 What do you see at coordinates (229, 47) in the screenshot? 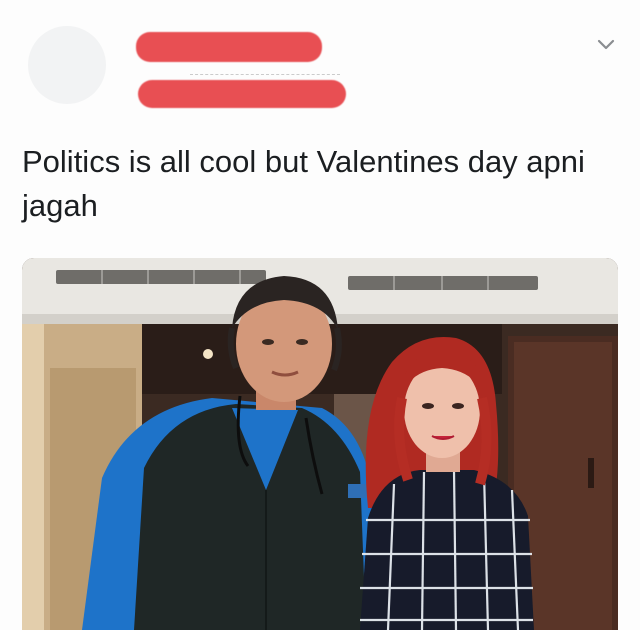
I see `redacted-display-name` at bounding box center [229, 47].